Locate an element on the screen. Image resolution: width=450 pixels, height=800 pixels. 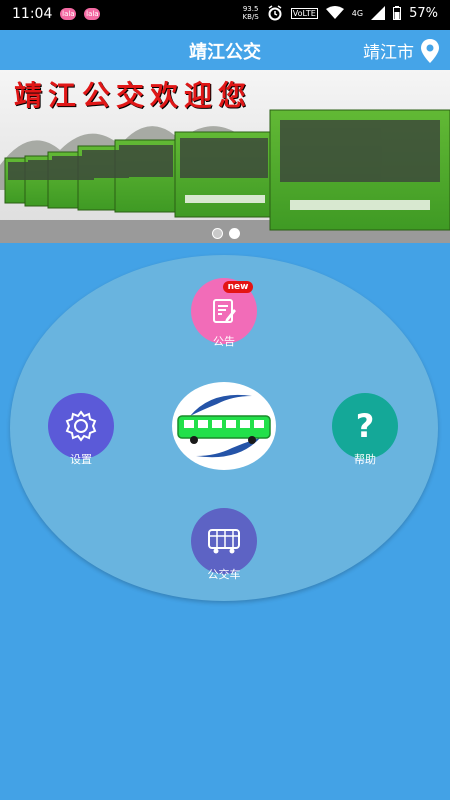
settings-button is located at coordinates (81, 426).